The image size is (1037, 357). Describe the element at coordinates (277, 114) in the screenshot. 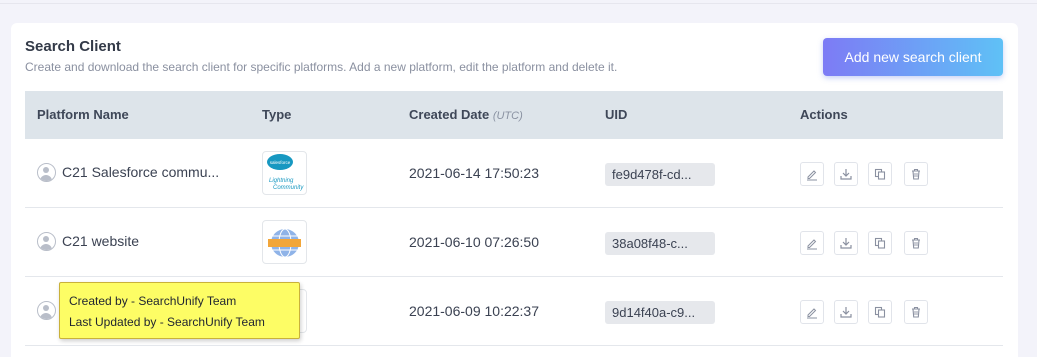

I see `header-type: Type` at that location.